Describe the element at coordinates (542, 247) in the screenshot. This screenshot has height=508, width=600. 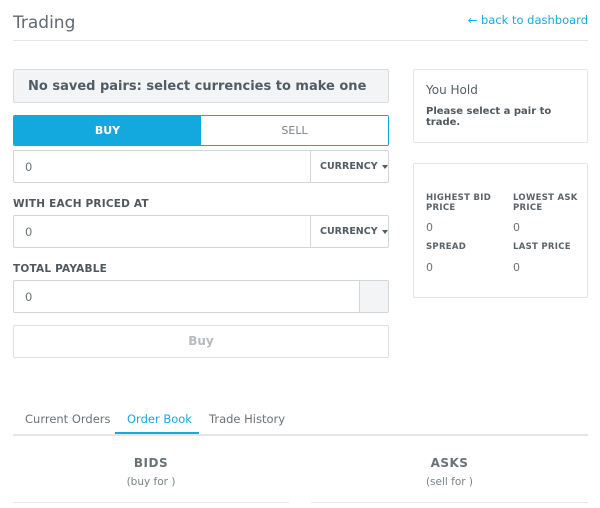
I see `last-price-label: LAST PRICE` at that location.